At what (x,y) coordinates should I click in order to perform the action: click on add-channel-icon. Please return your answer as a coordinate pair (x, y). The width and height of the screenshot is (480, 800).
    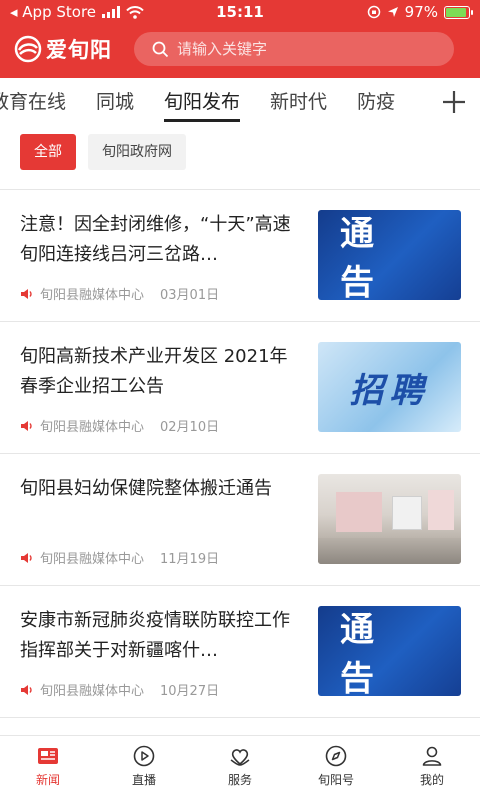
    Looking at the image, I should click on (454, 102).